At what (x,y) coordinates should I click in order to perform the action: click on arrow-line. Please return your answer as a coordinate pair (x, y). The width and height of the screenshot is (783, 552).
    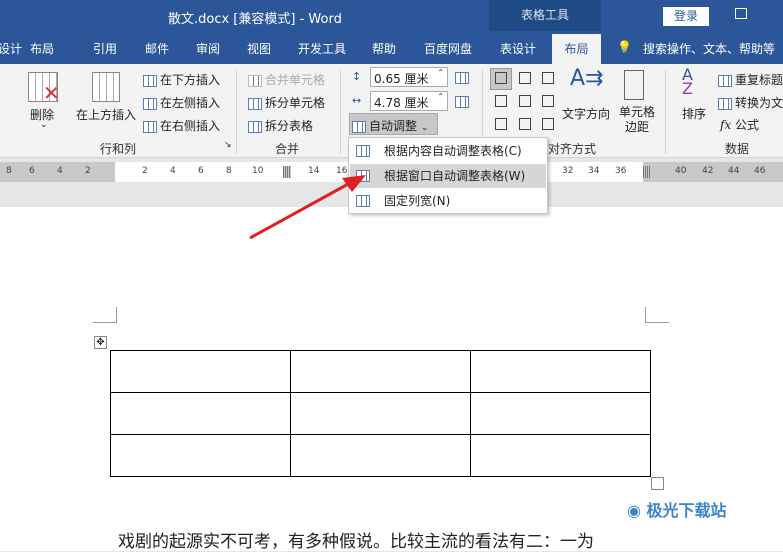
    Looking at the image, I should click on (300, 210).